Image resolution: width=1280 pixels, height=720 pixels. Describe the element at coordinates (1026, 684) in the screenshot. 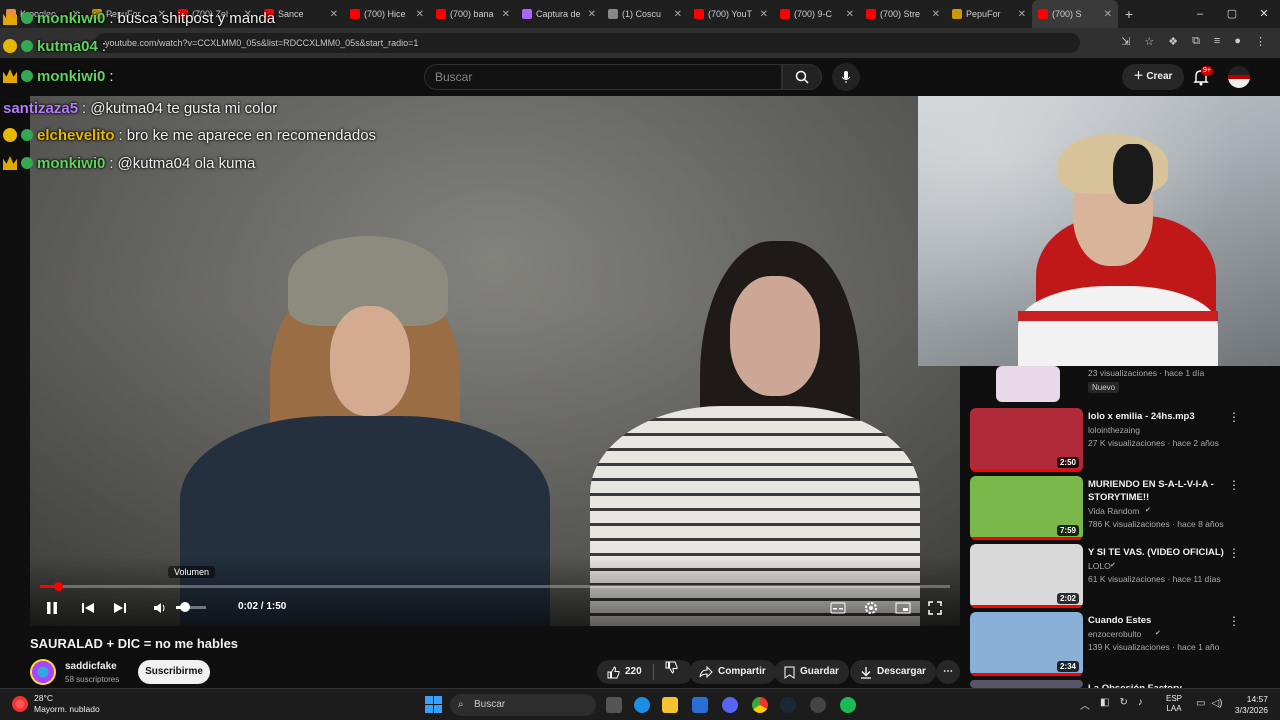

I see `video-thumbnail` at that location.